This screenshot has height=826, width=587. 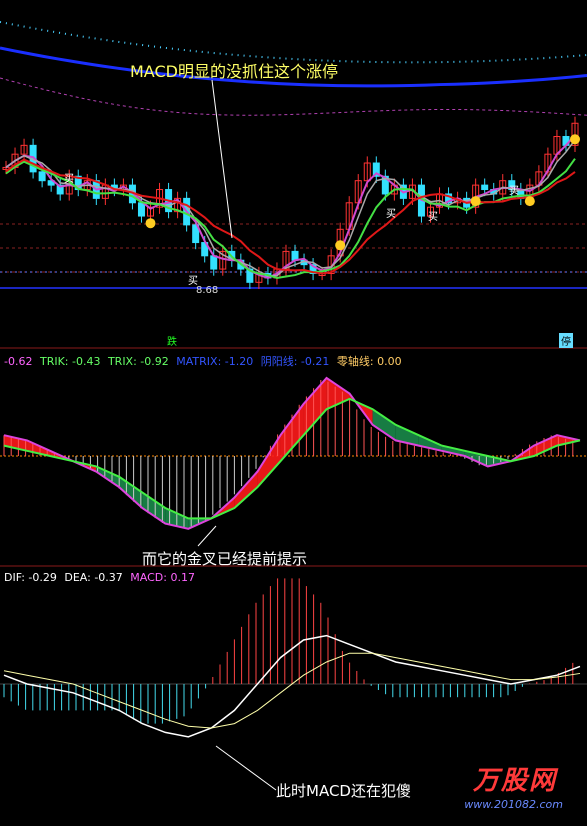 What do you see at coordinates (234, 71) in the screenshot?
I see `annotation-top: MACD明显的没抓住这个涨停` at bounding box center [234, 71].